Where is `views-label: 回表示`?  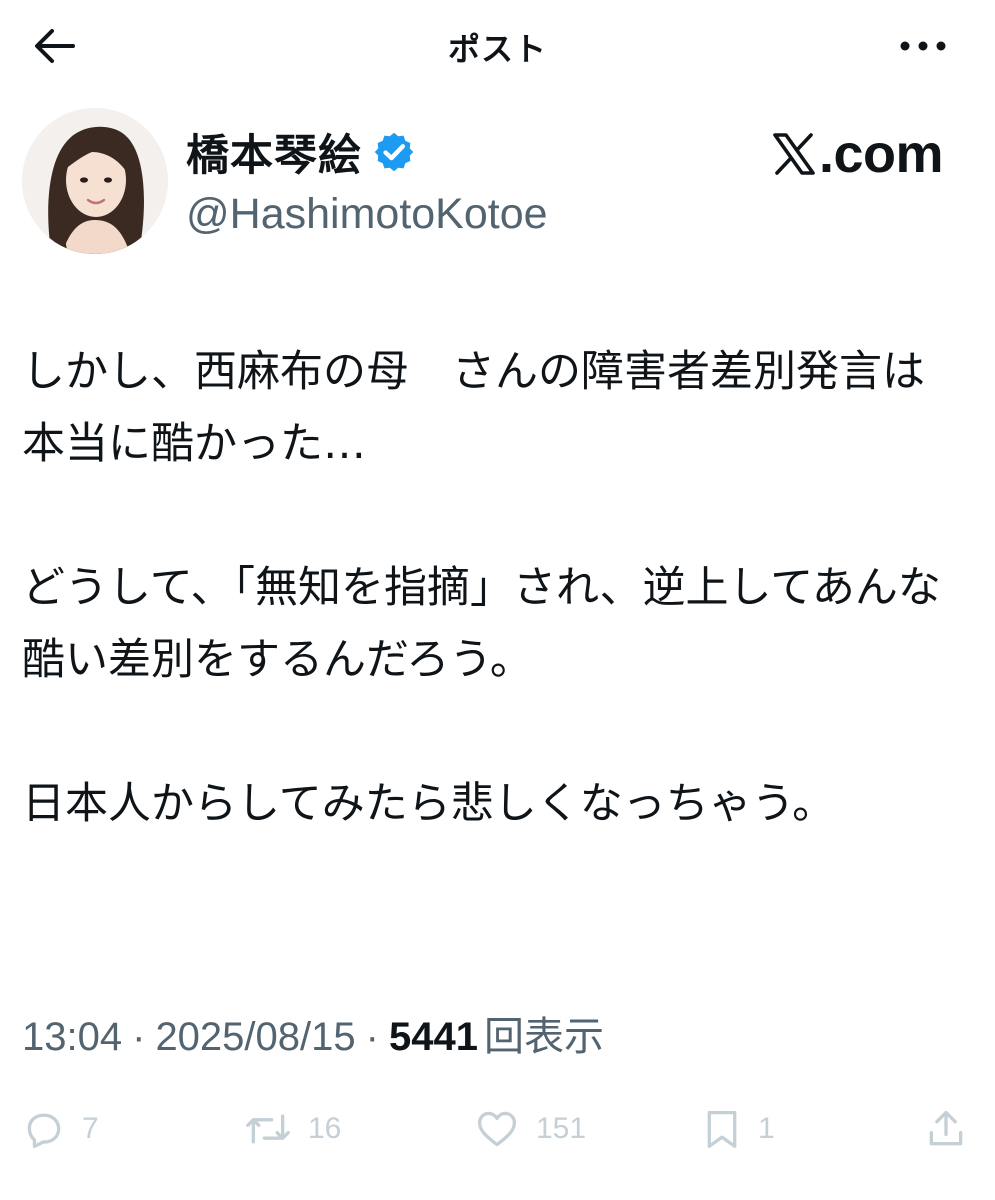 views-label: 回表示 is located at coordinates (543, 1037).